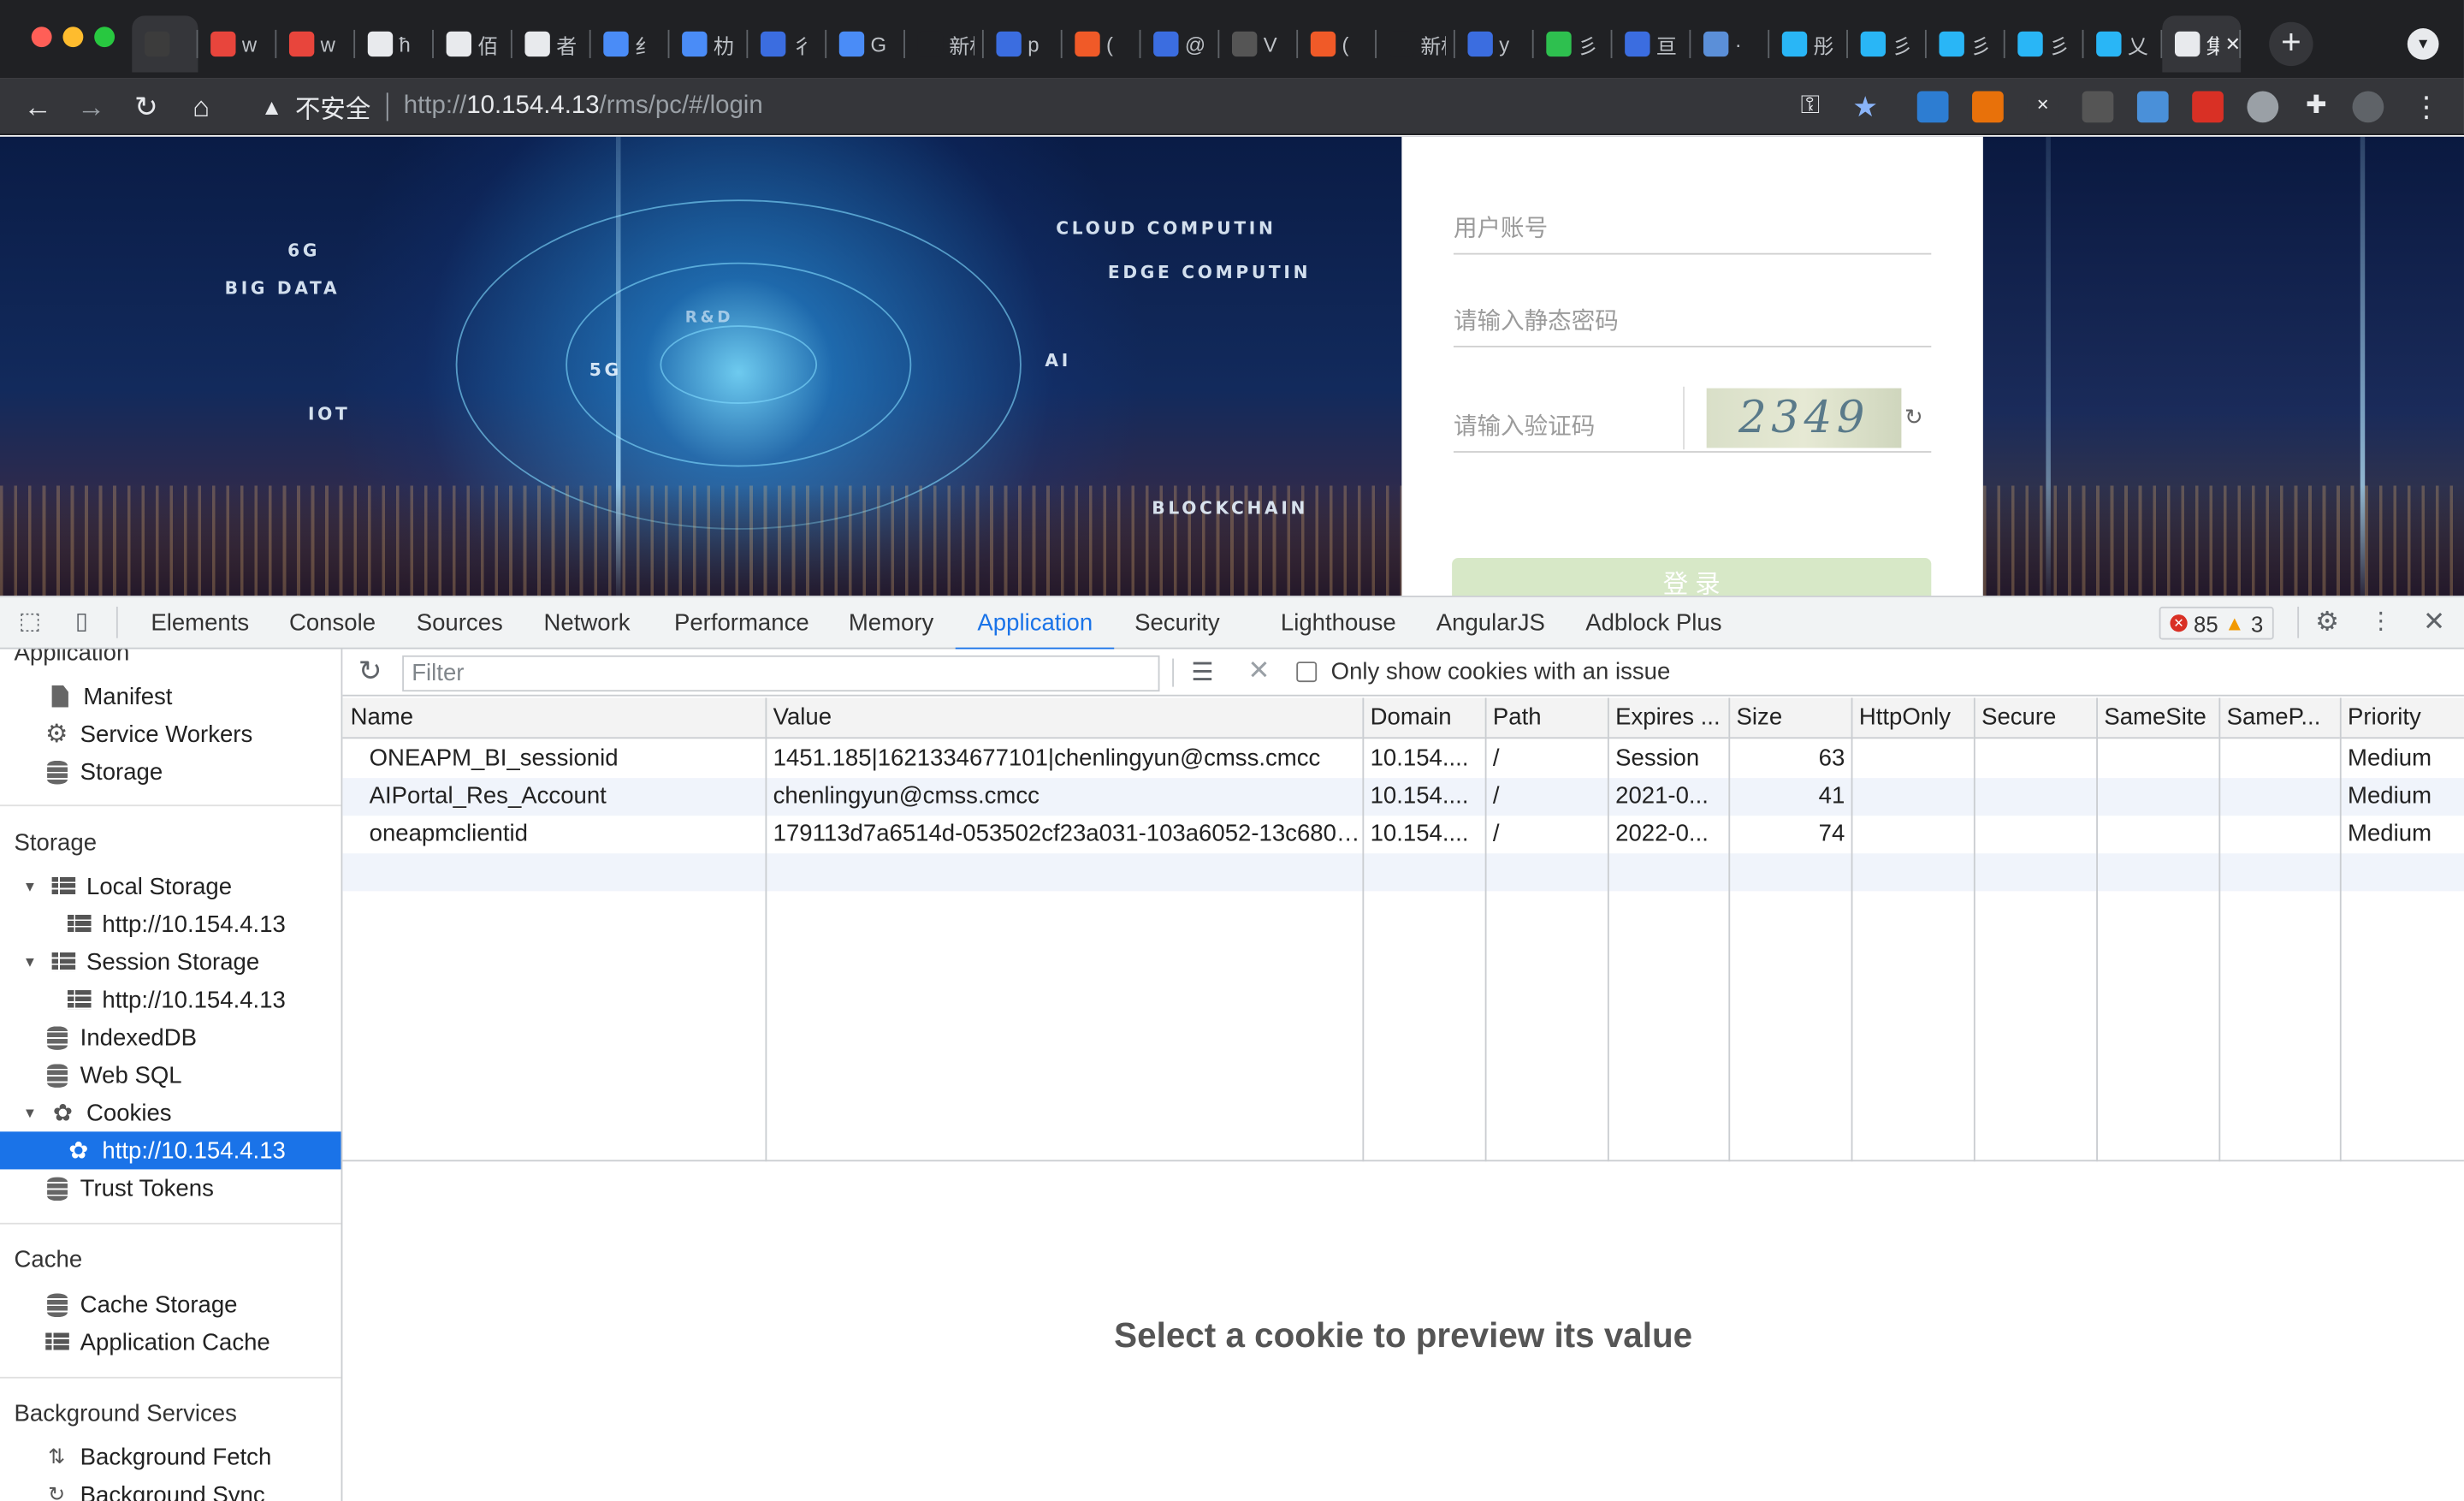 Image resolution: width=2464 pixels, height=1501 pixels. I want to click on address-bar: ▲ 不安全 http://10.154.4.13/rms/pc/#/login, so click(1067, 106).